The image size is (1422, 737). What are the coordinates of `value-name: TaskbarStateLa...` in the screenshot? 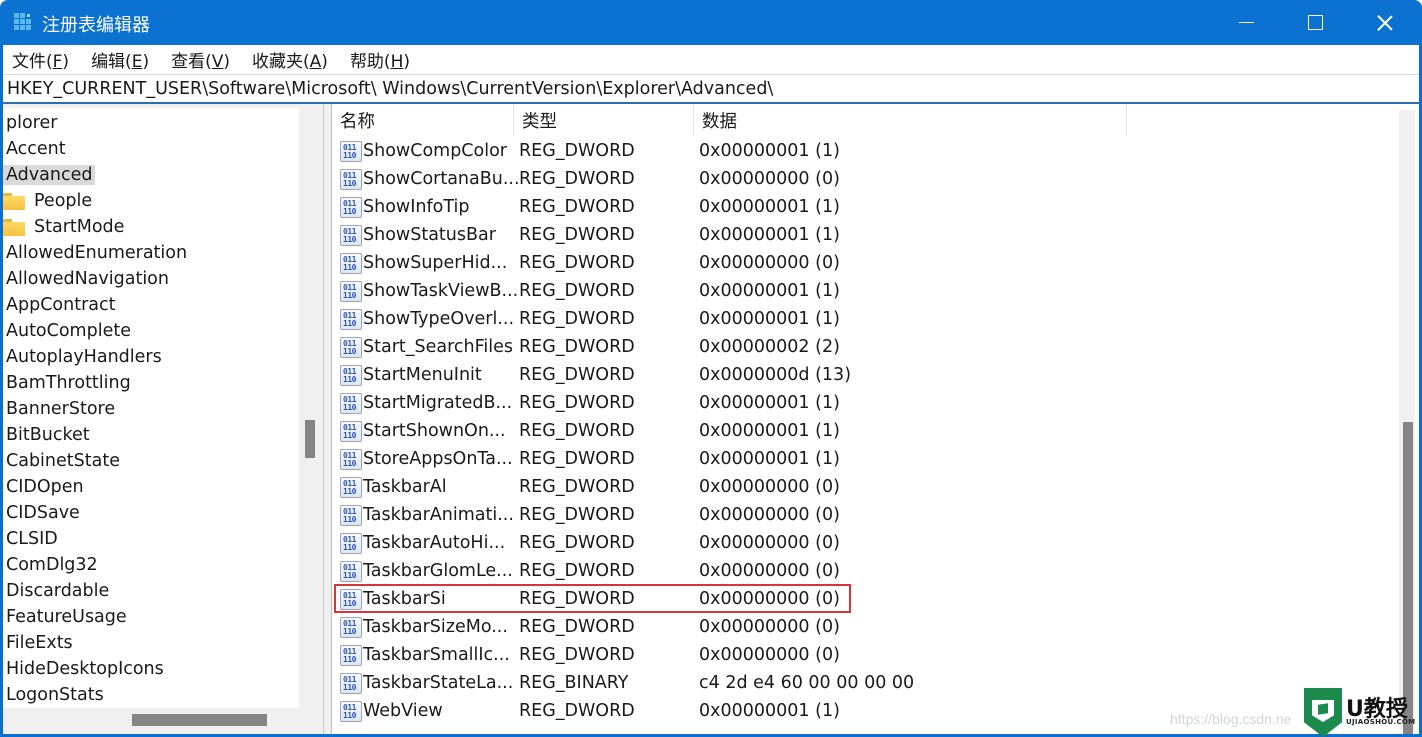 It's located at (438, 683).